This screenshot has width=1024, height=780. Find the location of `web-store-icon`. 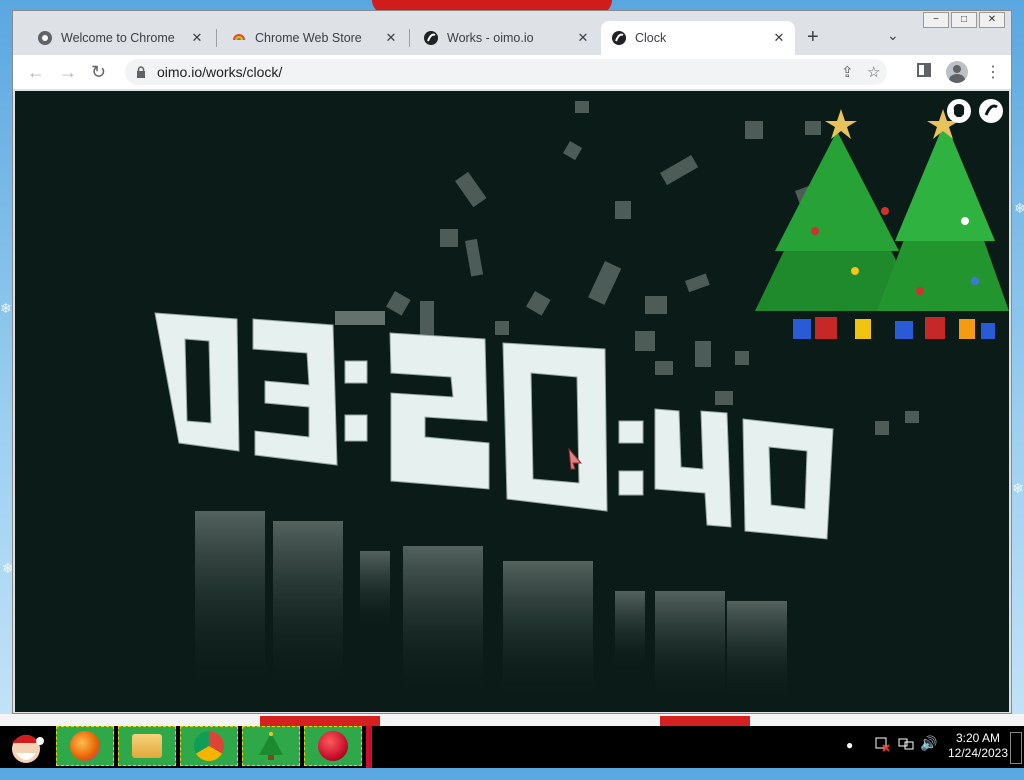

web-store-icon is located at coordinates (239, 38).